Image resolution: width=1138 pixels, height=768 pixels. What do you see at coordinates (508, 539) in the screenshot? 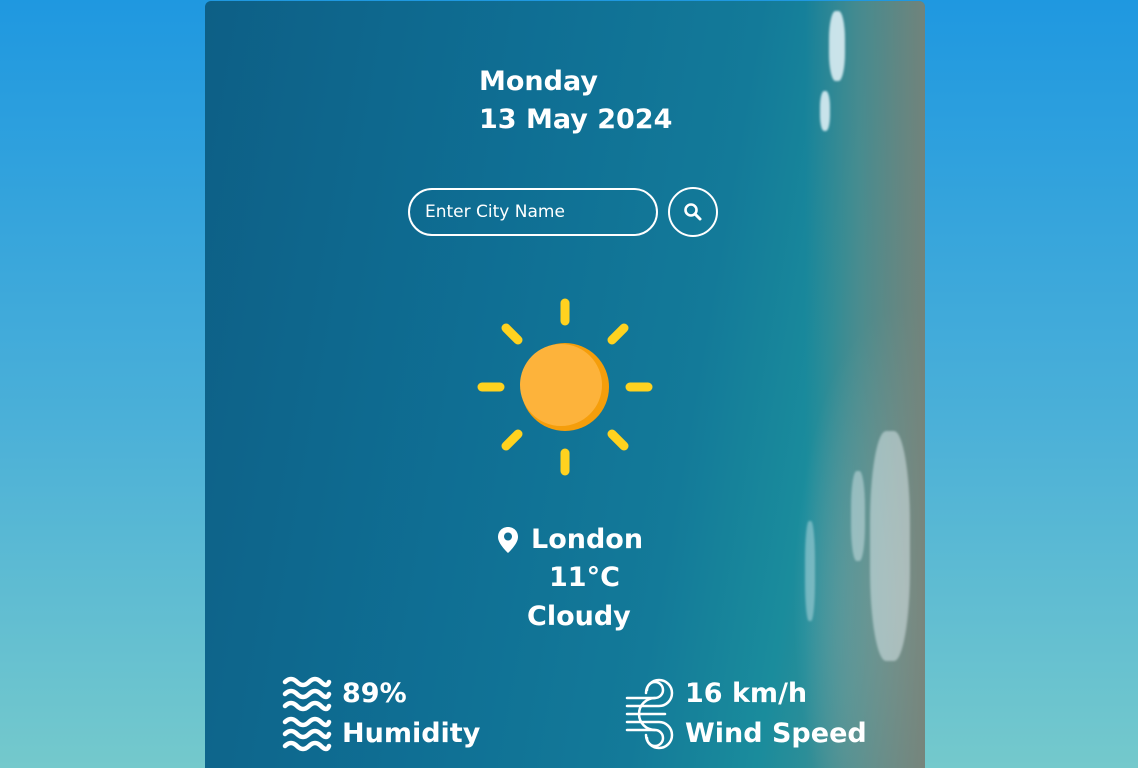
I see `map-pin-icon` at bounding box center [508, 539].